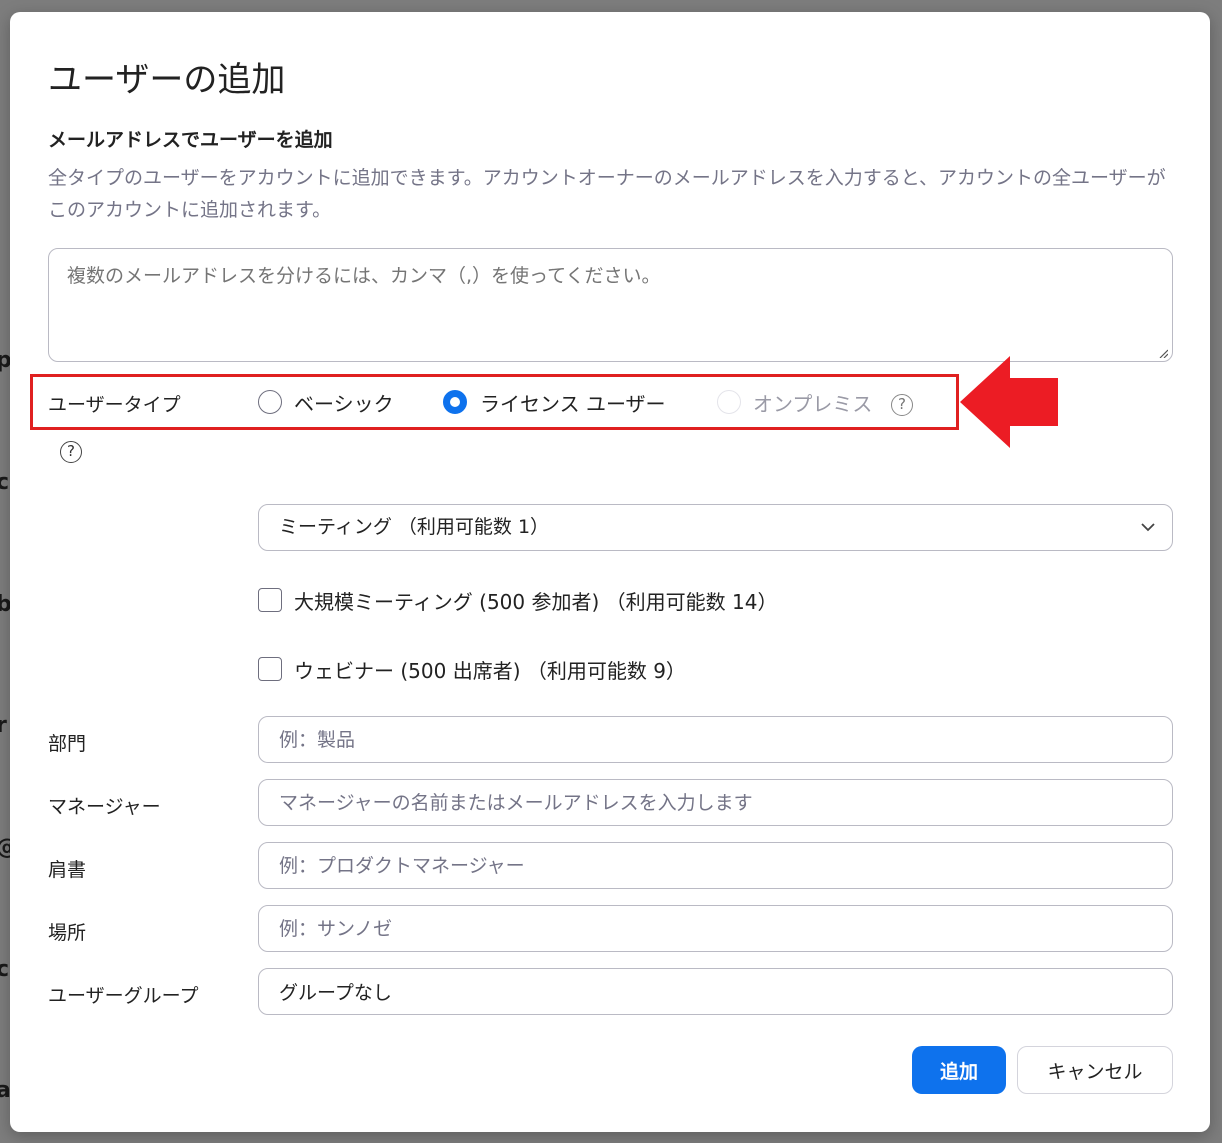  I want to click on webinar-checkbox, so click(270, 669).